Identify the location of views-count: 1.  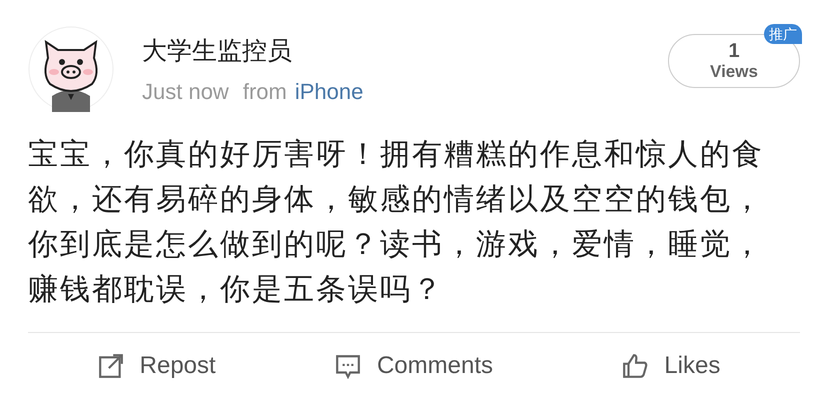
(734, 51).